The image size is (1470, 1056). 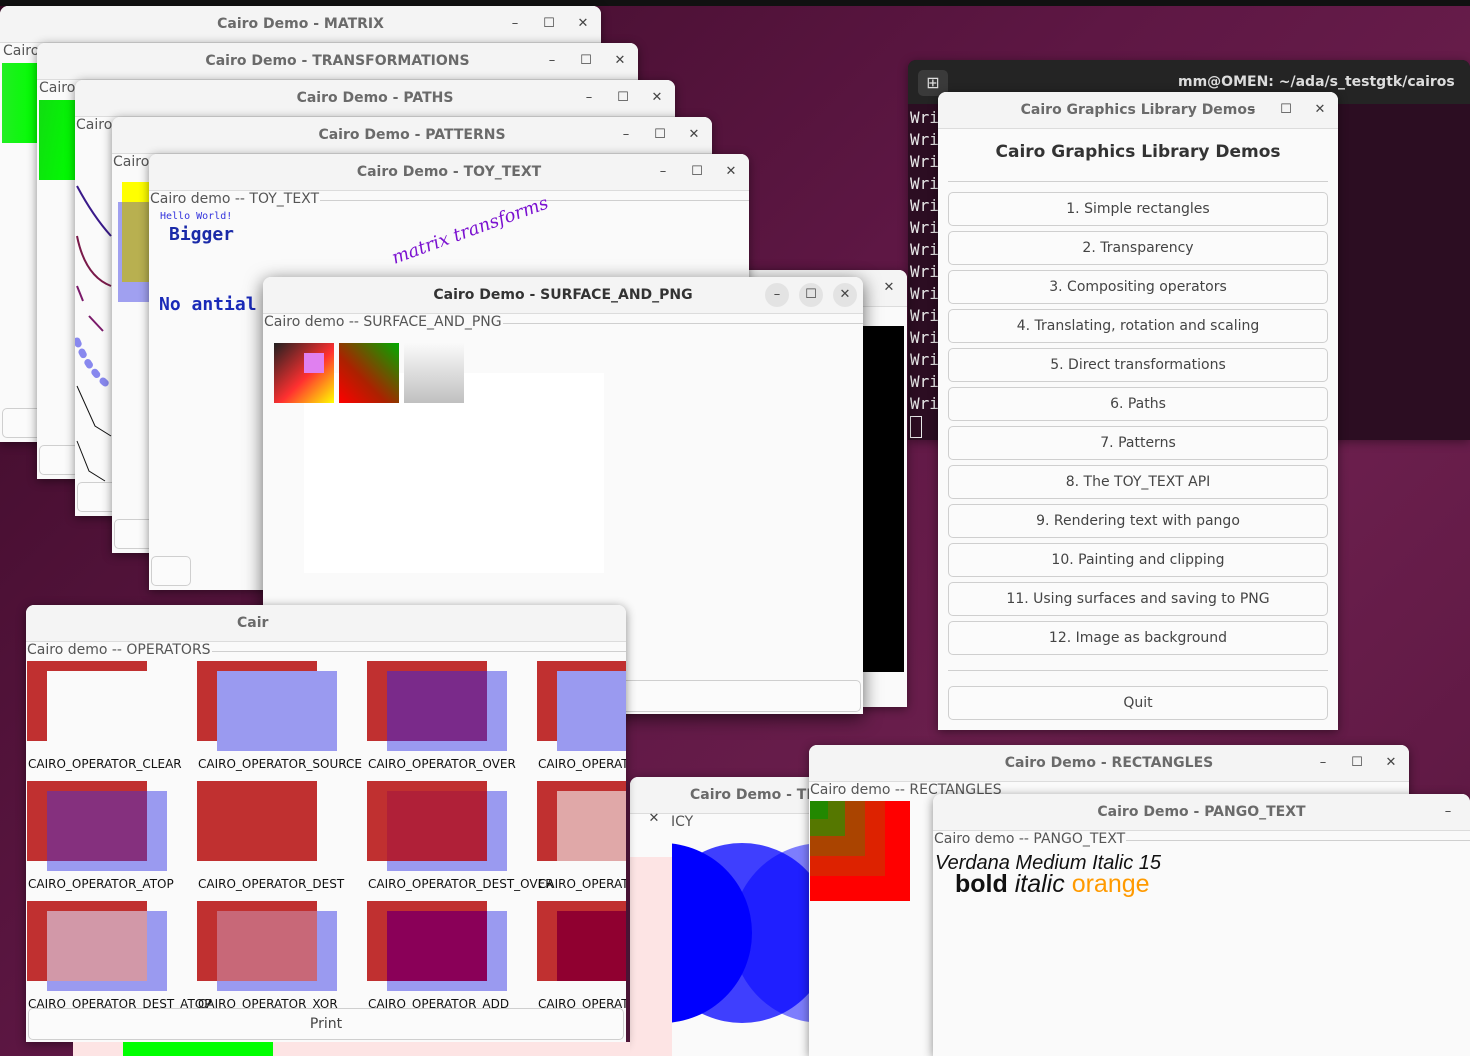 What do you see at coordinates (1201, 812) in the screenshot?
I see `window-titlebar: Cairo Demo - PANGO_TEXT –` at bounding box center [1201, 812].